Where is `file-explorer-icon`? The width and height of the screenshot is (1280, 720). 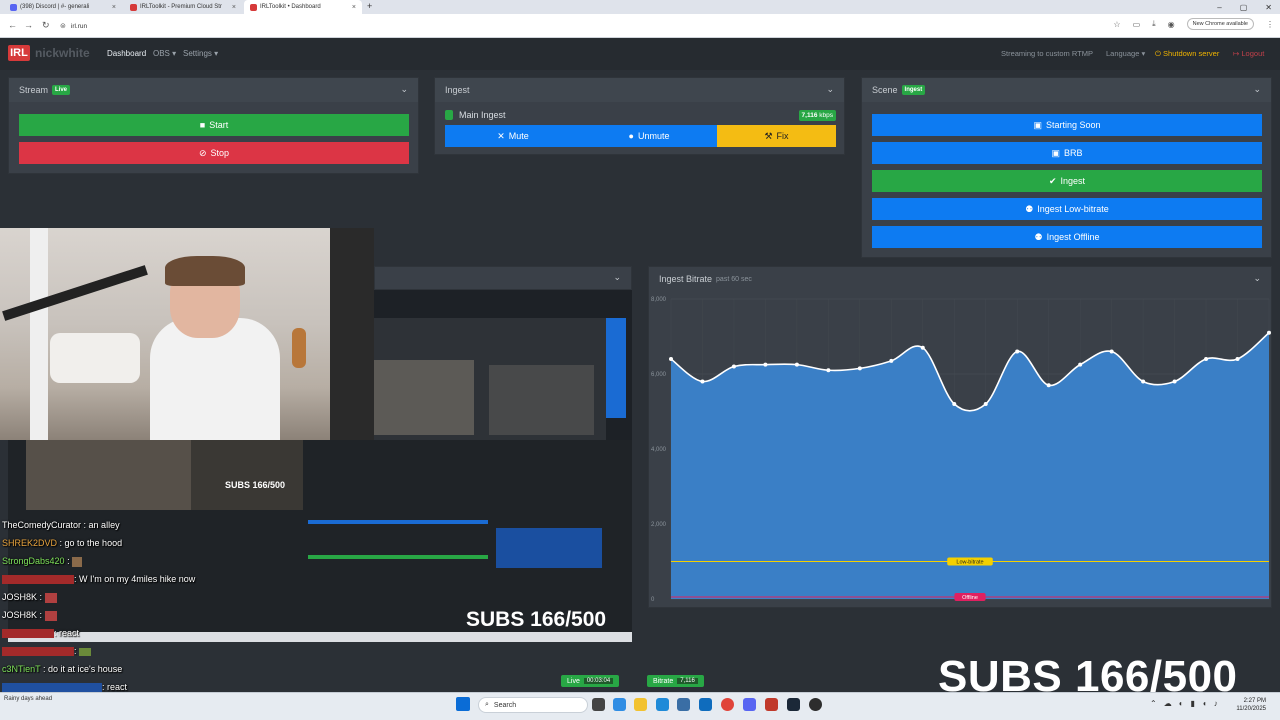 file-explorer-icon is located at coordinates (640, 704).